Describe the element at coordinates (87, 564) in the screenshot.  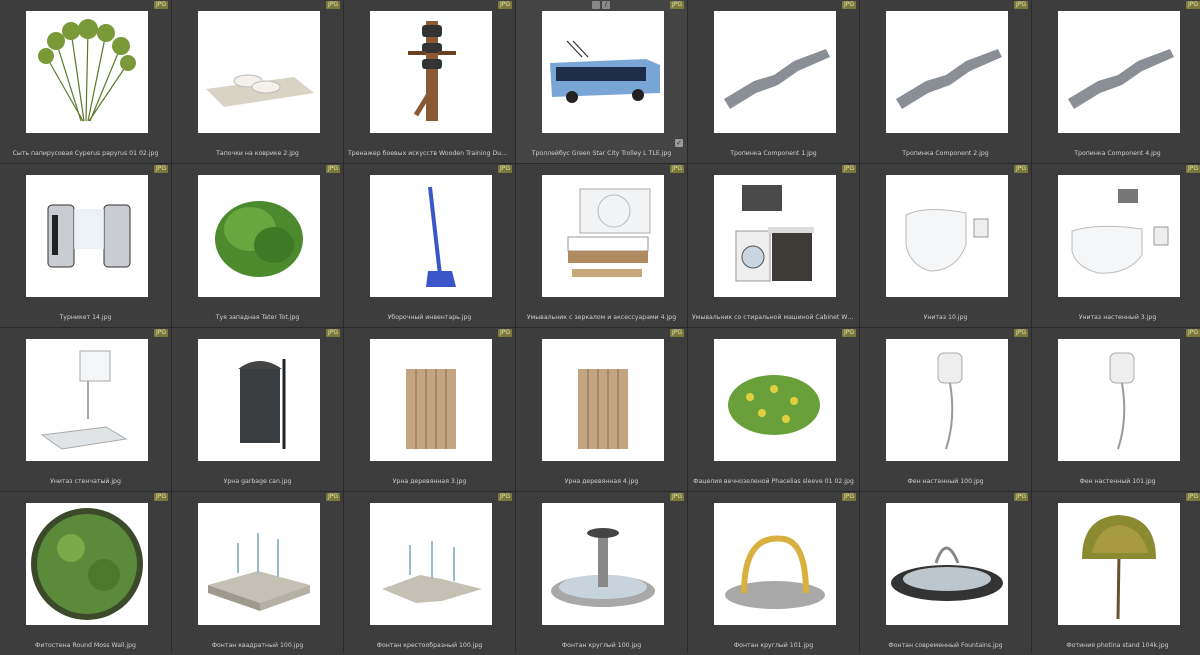
I see `moss-wall-icon` at that location.